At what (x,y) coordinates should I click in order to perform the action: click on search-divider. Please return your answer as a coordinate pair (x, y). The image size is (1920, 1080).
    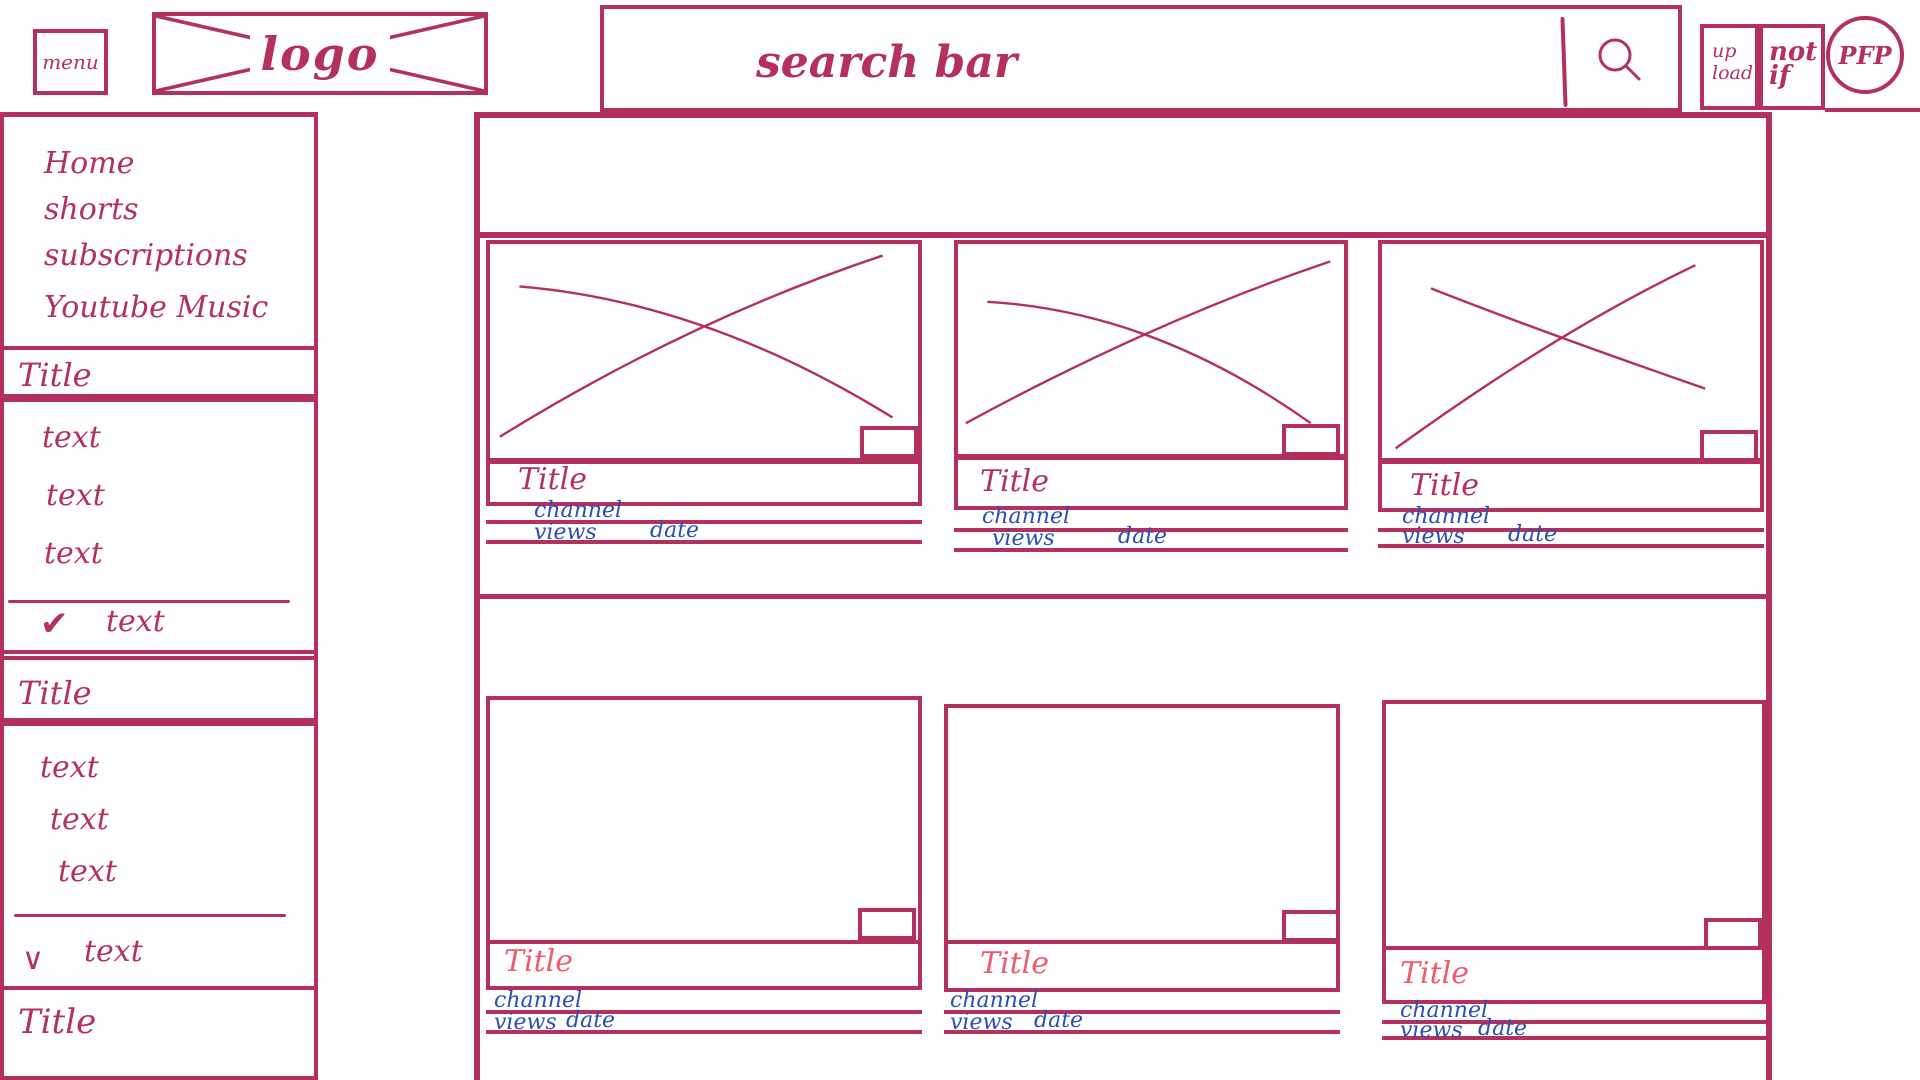
    Looking at the image, I should click on (1564, 62).